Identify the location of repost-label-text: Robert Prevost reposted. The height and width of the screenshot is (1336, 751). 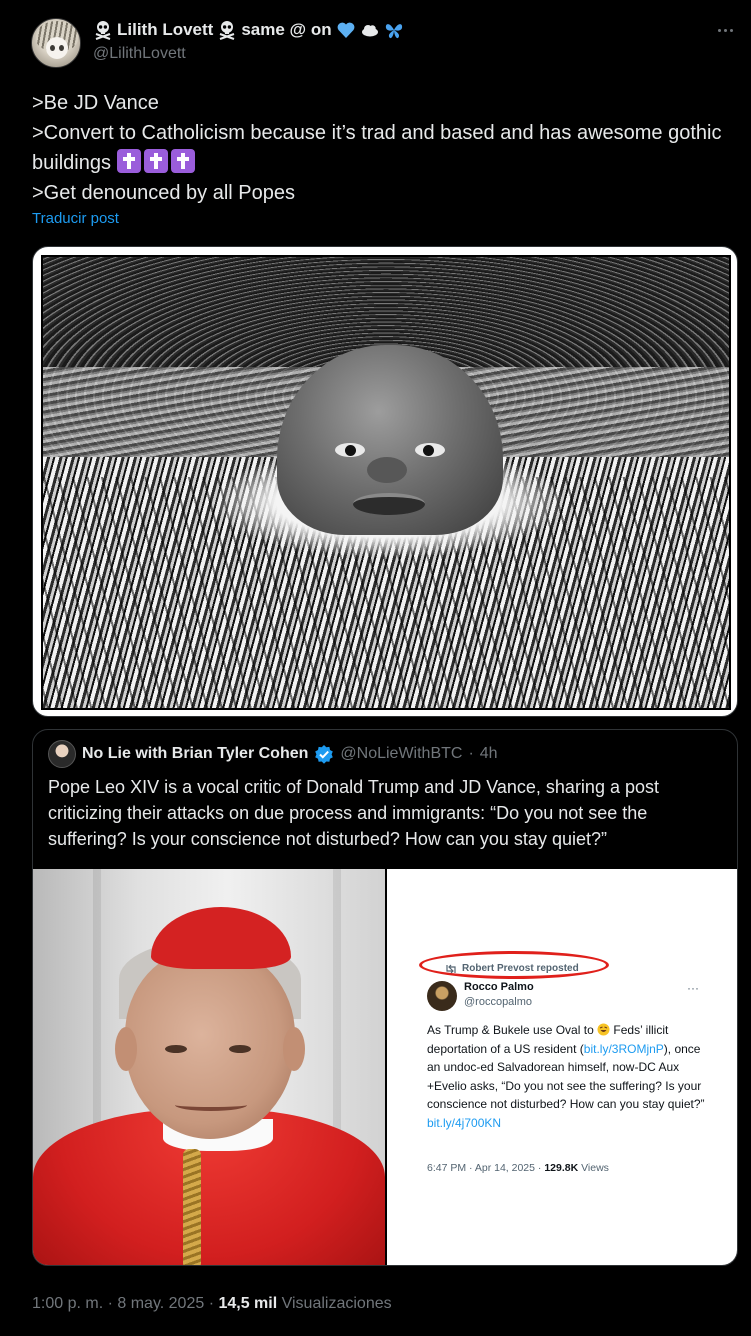
(520, 968).